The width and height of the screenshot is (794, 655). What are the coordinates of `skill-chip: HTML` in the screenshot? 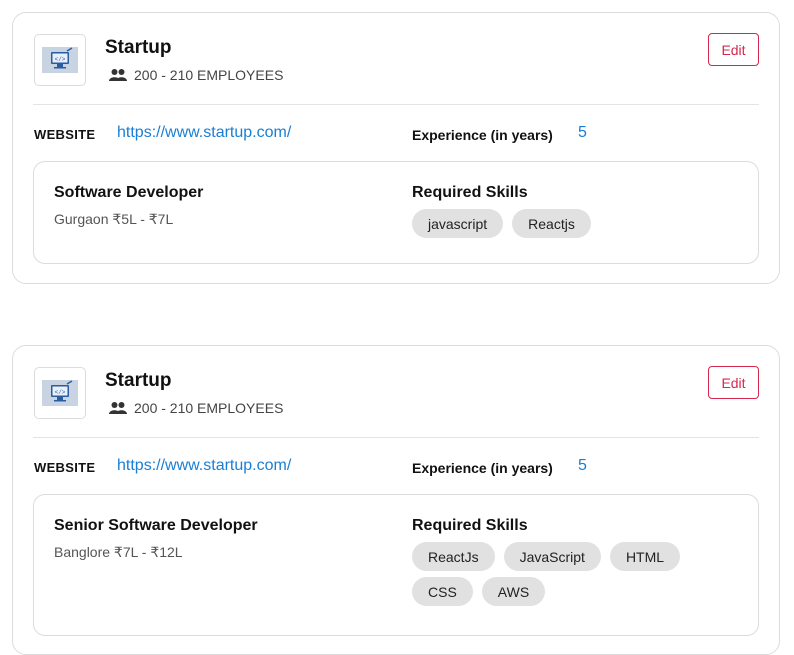 It's located at (645, 556).